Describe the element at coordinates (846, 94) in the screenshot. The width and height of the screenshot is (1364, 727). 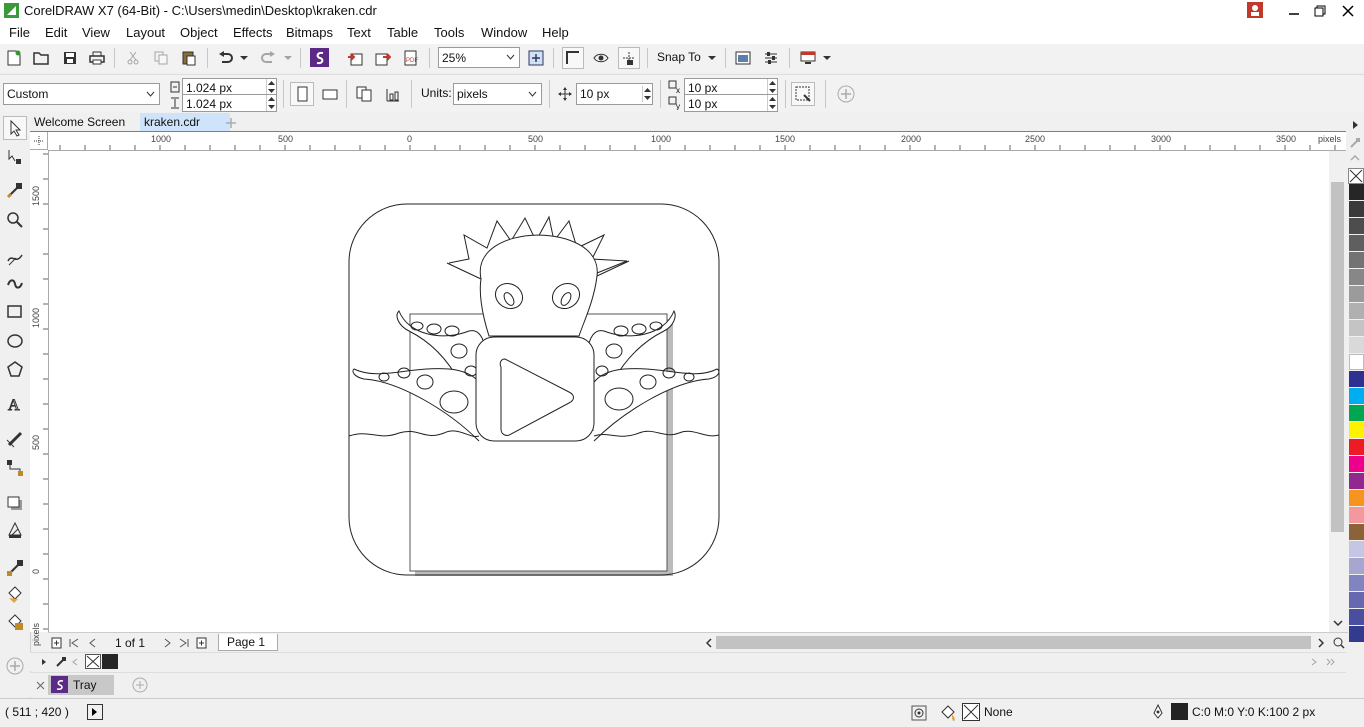
I see `add-property-icon` at that location.